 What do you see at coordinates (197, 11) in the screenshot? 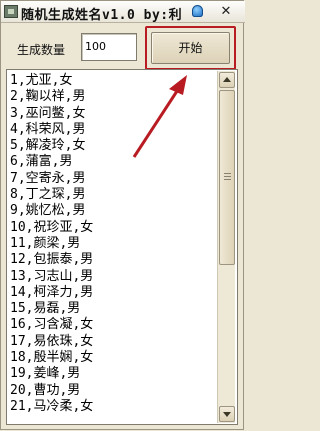
I see `pin-icon` at bounding box center [197, 11].